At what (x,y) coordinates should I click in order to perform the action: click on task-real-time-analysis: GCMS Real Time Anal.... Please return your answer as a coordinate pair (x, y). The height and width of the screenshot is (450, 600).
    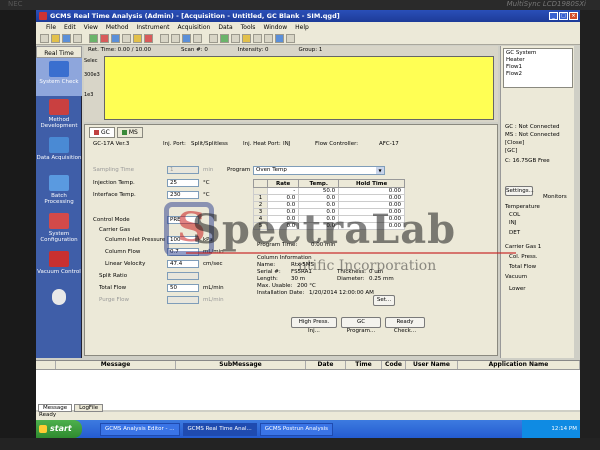
    Looking at the image, I should click on (219, 429).